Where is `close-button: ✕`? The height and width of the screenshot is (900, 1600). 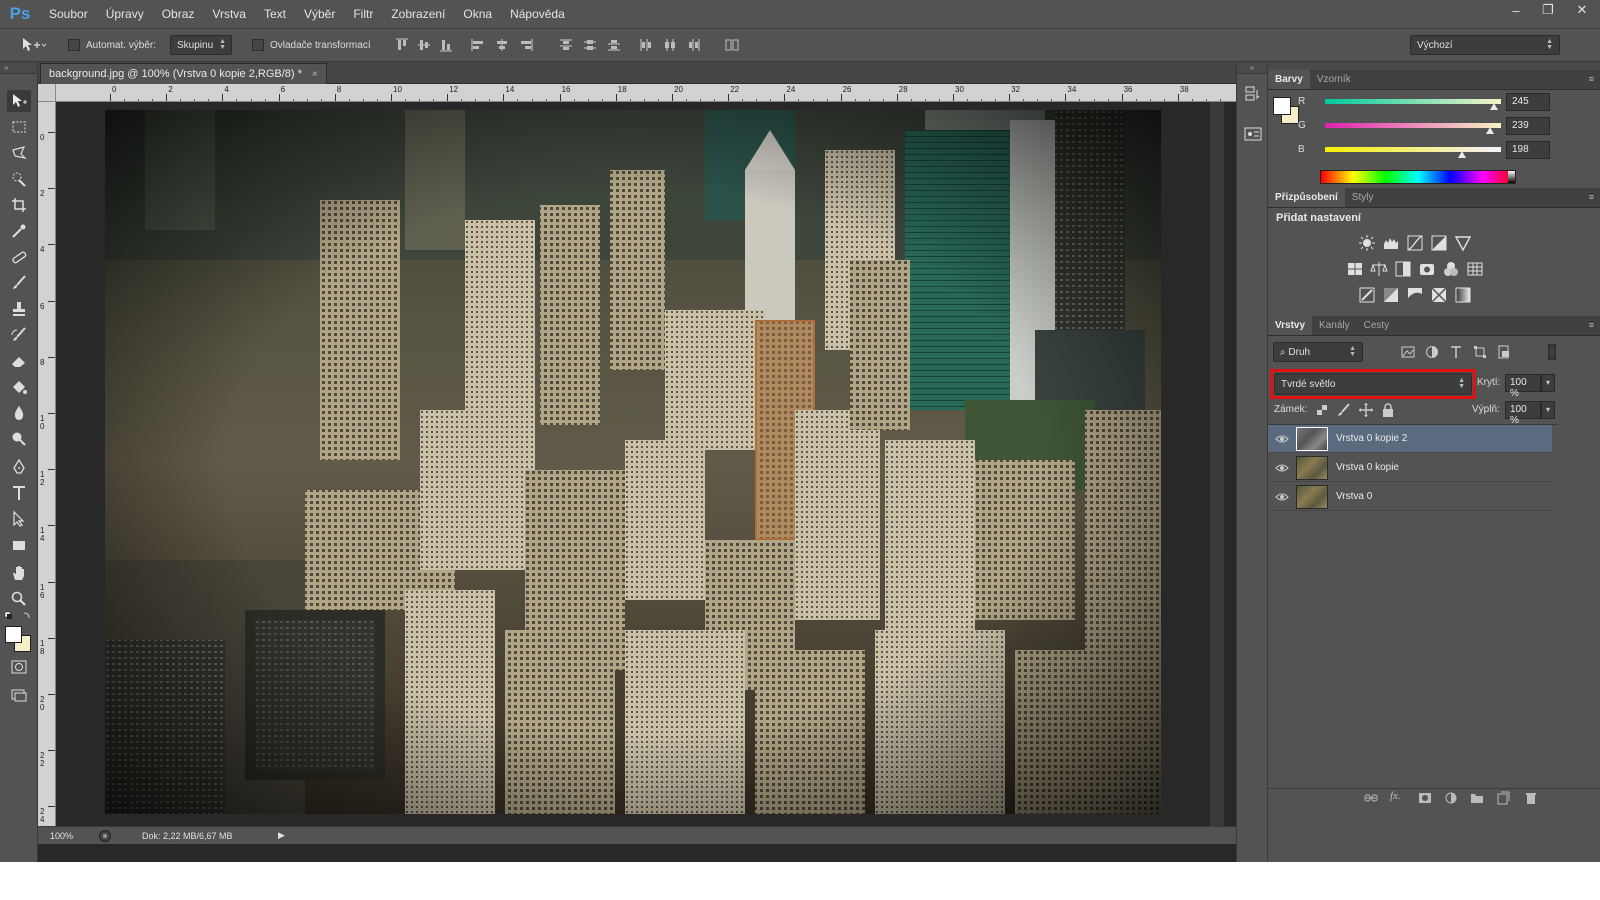 close-button: ✕ is located at coordinates (1582, 10).